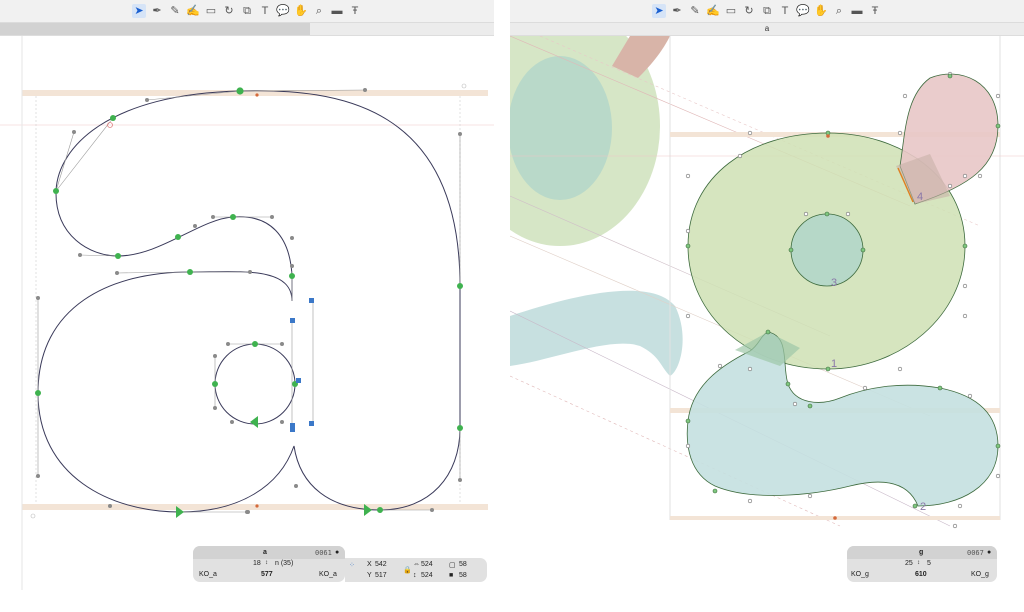  Describe the element at coordinates (257, 563) in the screenshot. I see `kerning-left-value: 18` at that location.